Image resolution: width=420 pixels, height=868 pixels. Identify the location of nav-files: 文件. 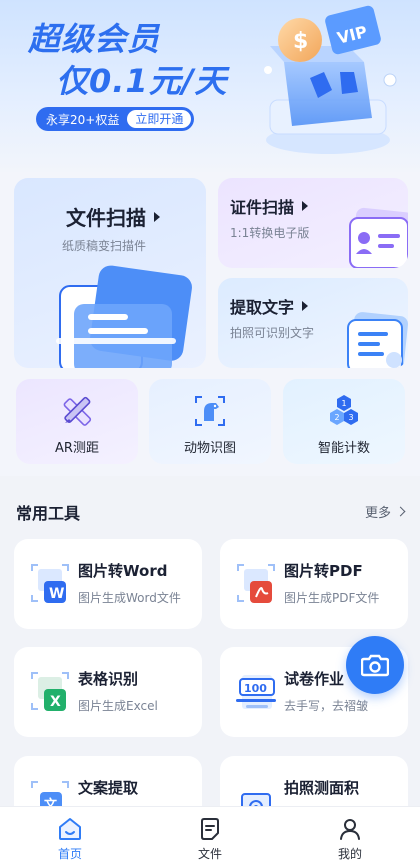
(210, 837).